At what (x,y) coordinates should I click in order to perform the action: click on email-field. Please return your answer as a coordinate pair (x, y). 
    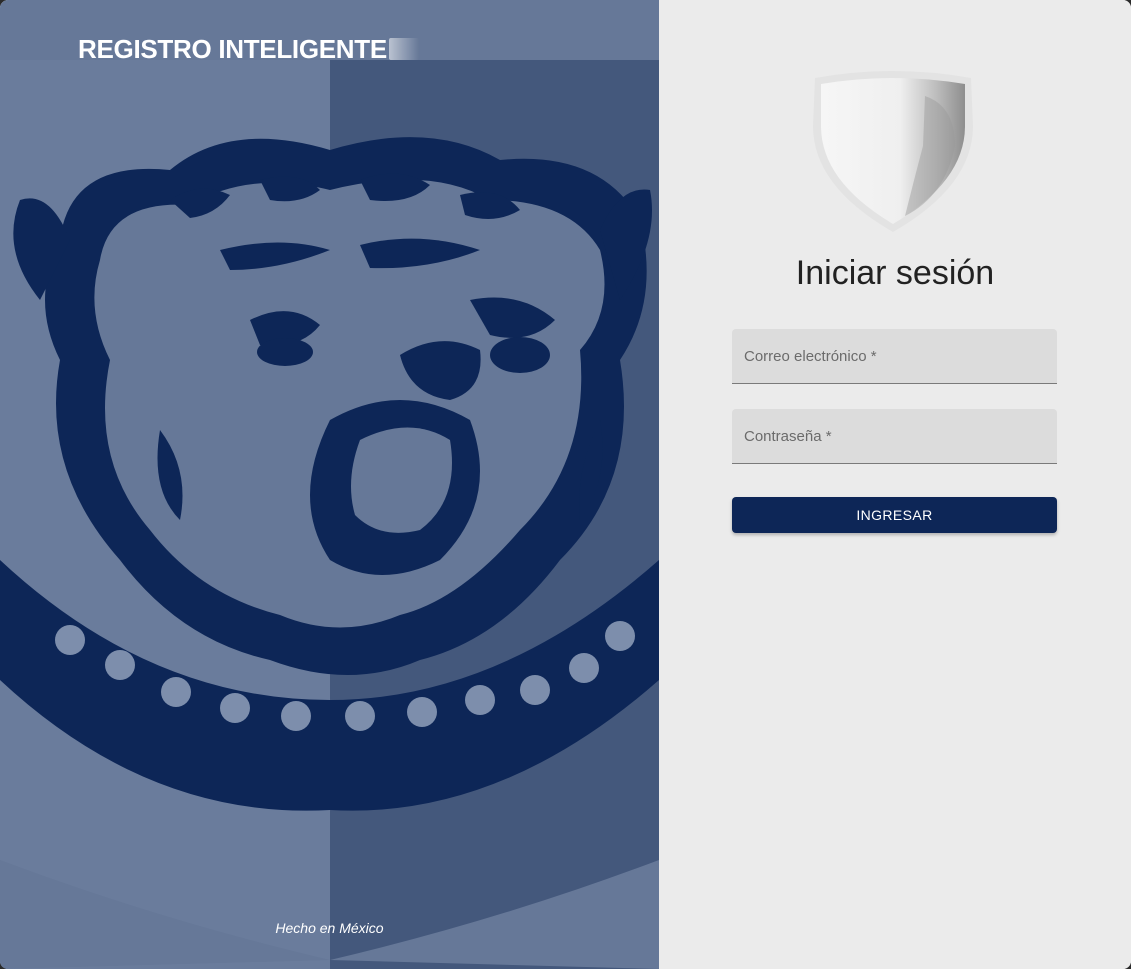
    Looking at the image, I should click on (894, 356).